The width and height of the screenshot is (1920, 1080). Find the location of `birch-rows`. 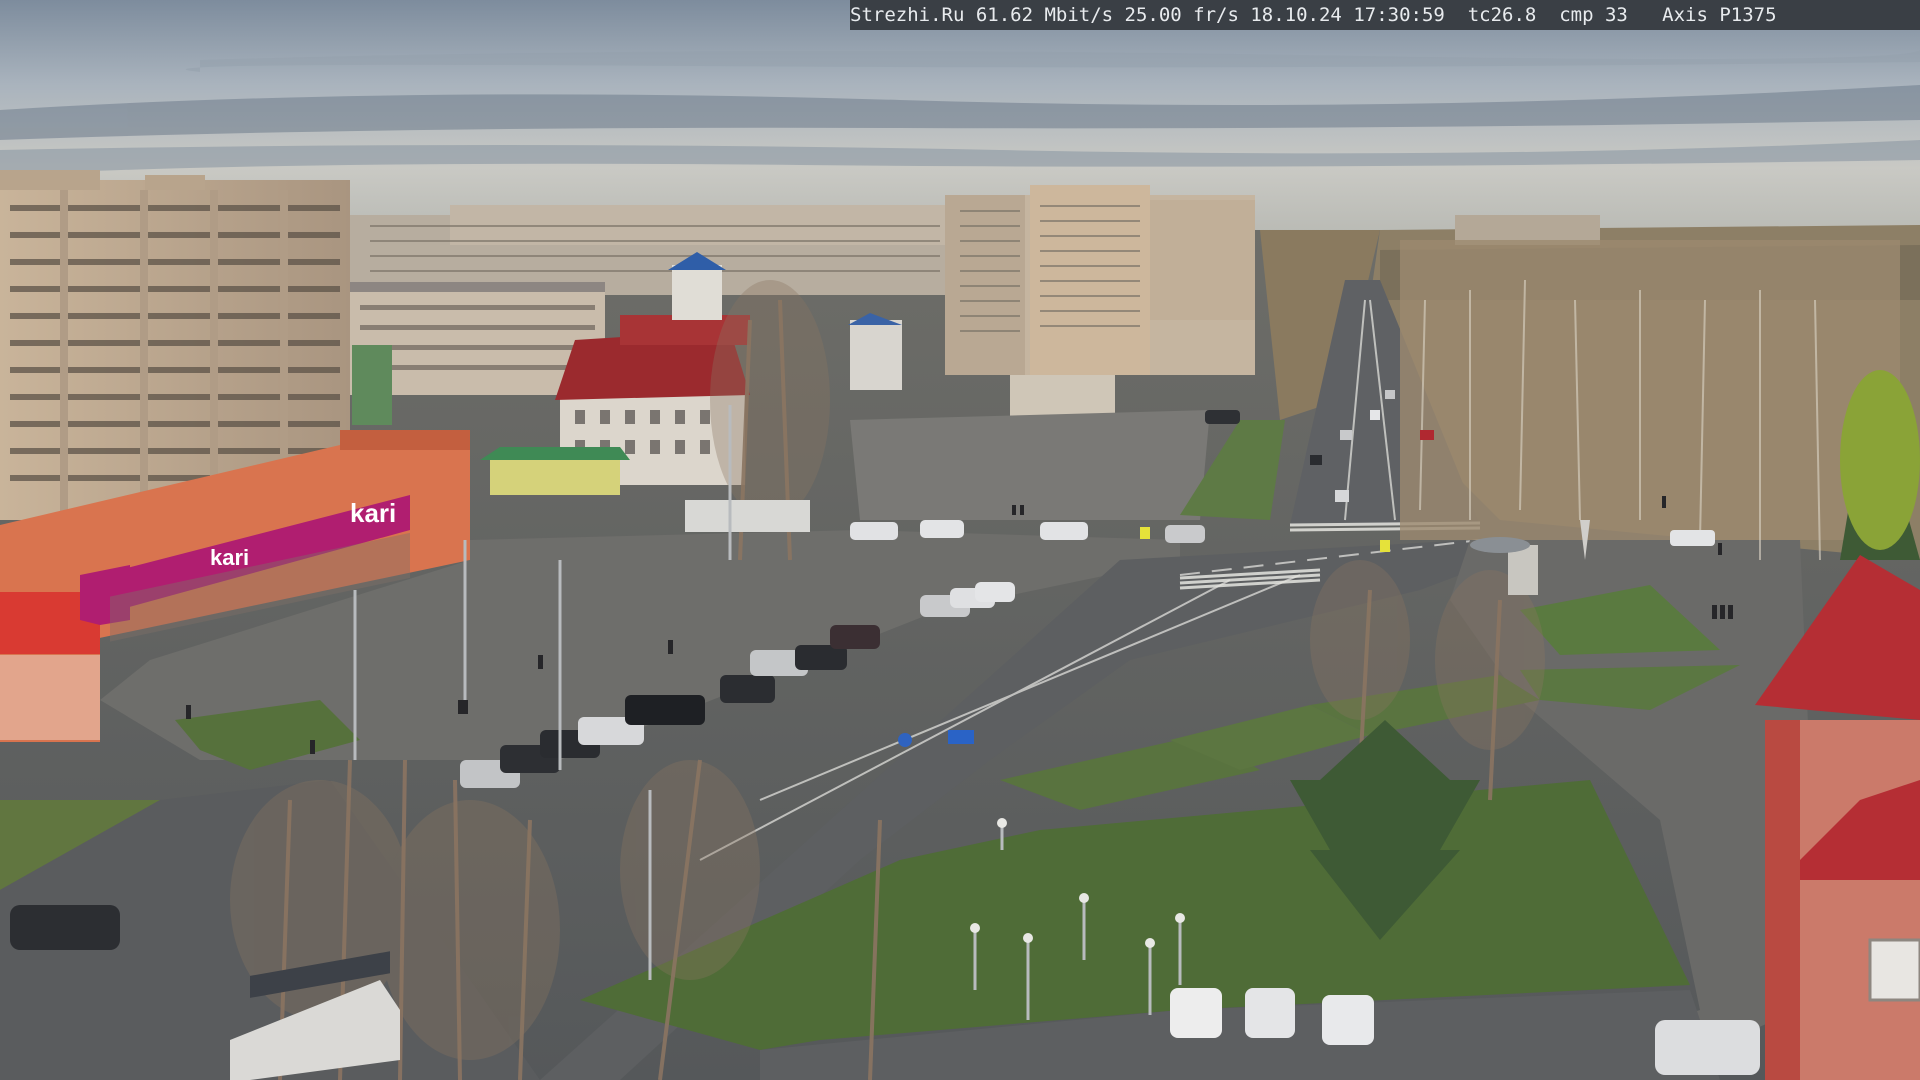

birch-rows is located at coordinates (1650, 390).